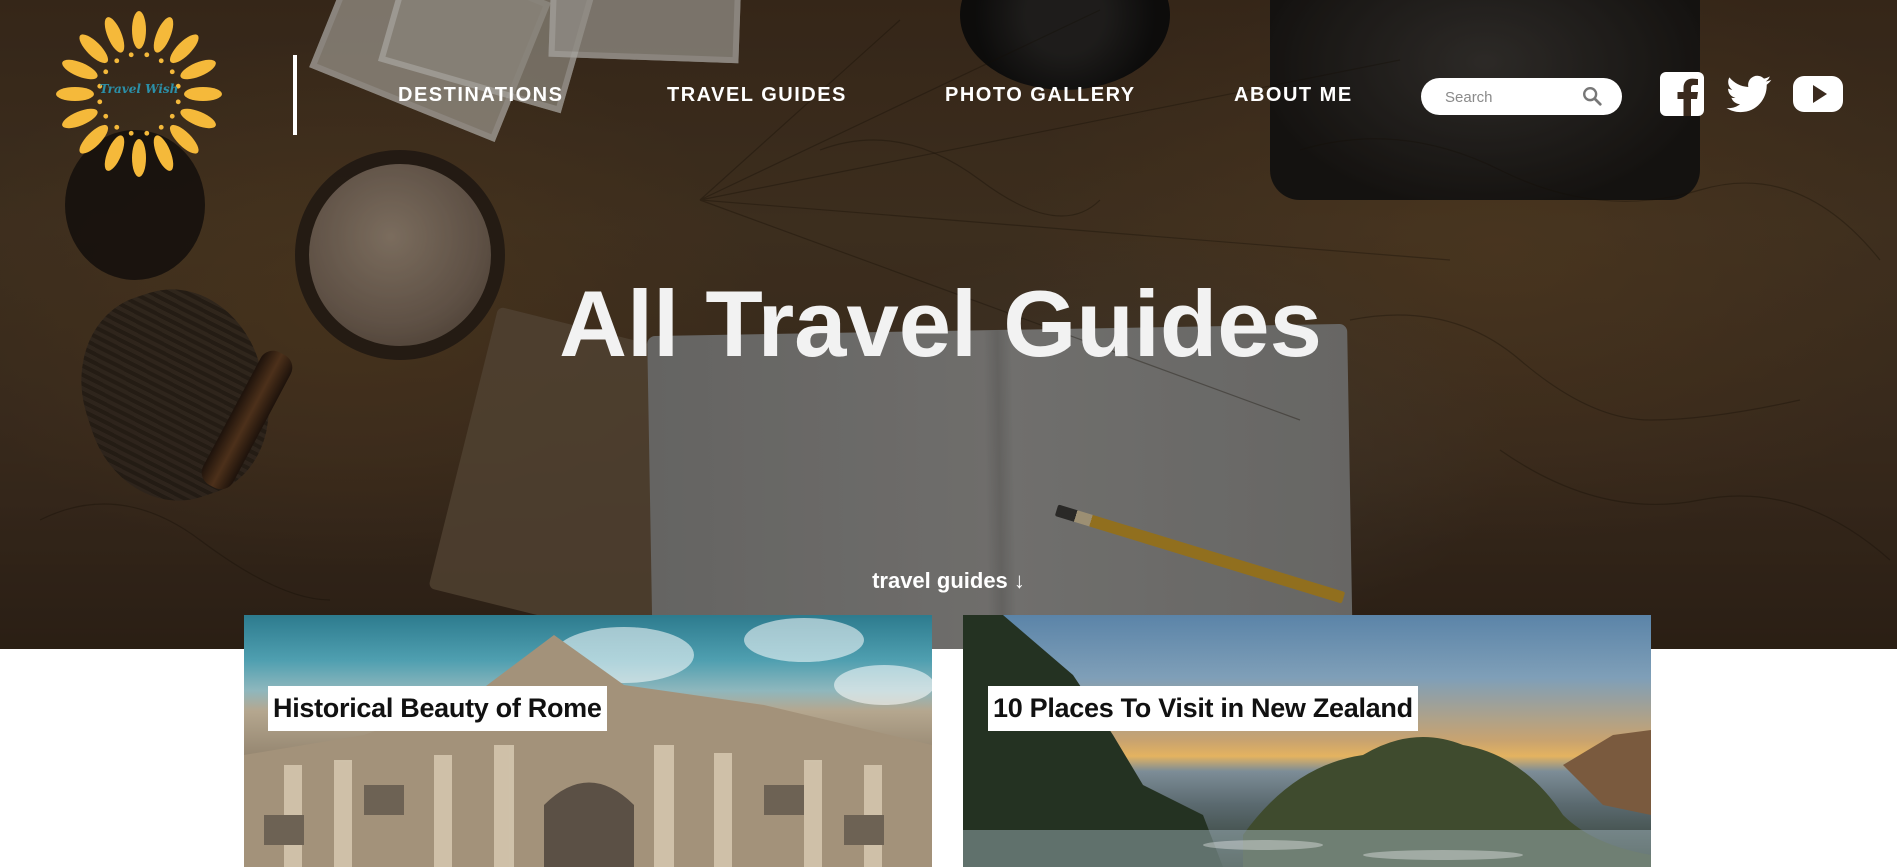 The height and width of the screenshot is (867, 1897). What do you see at coordinates (948, 581) in the screenshot?
I see `scroll-to-guides-link: travel guides ↓` at bounding box center [948, 581].